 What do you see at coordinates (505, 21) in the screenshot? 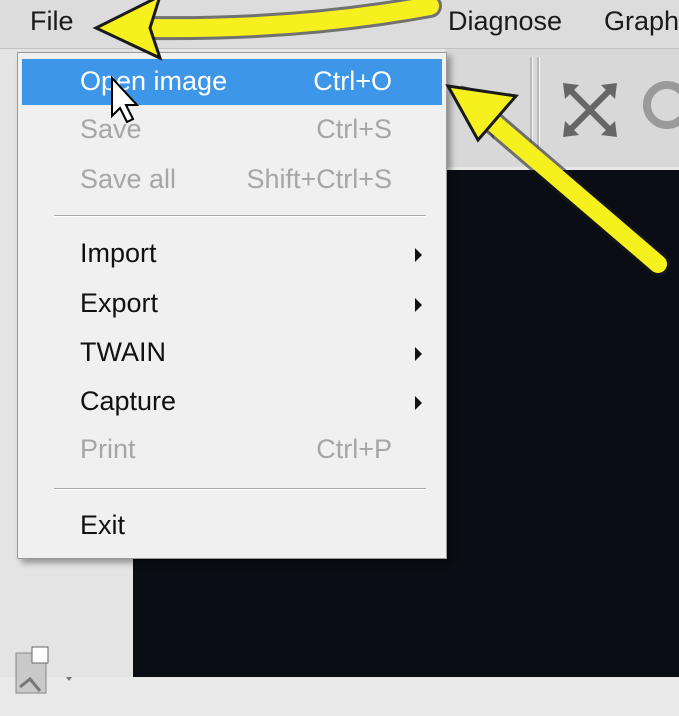
I see `menu-diagnose: Diagnose` at bounding box center [505, 21].